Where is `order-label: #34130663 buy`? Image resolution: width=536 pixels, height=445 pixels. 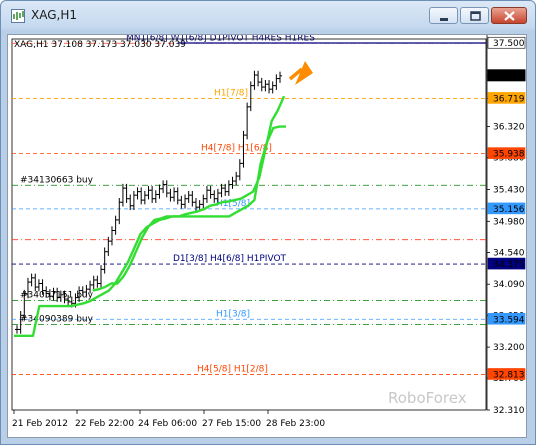 order-label: #34130663 buy is located at coordinates (57, 180).